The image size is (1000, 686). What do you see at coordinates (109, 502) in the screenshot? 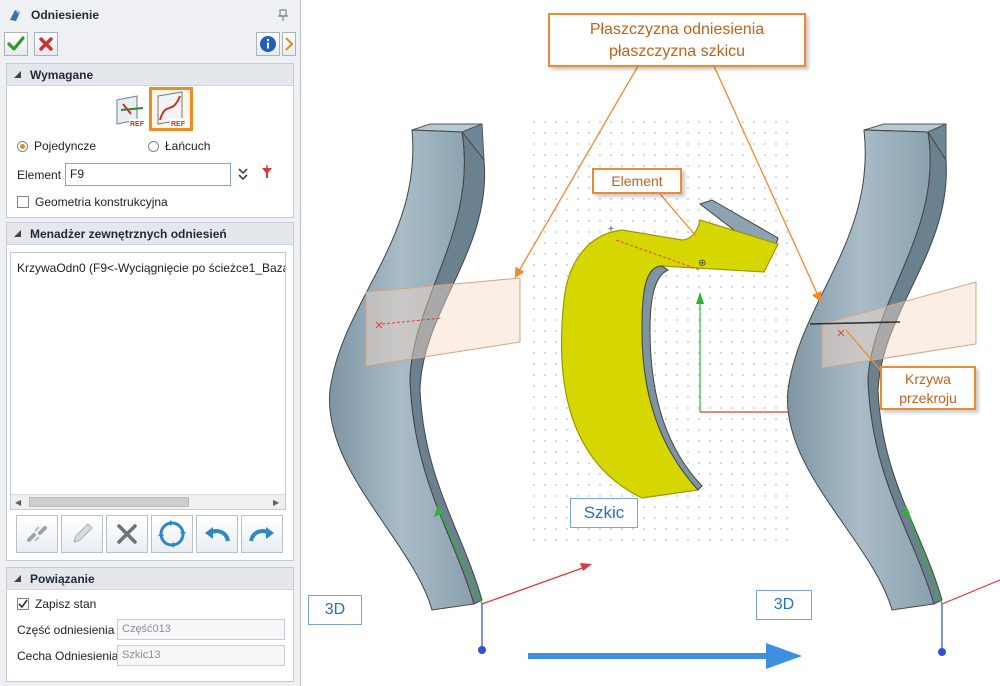
I see `scrollbar-thumb` at bounding box center [109, 502].